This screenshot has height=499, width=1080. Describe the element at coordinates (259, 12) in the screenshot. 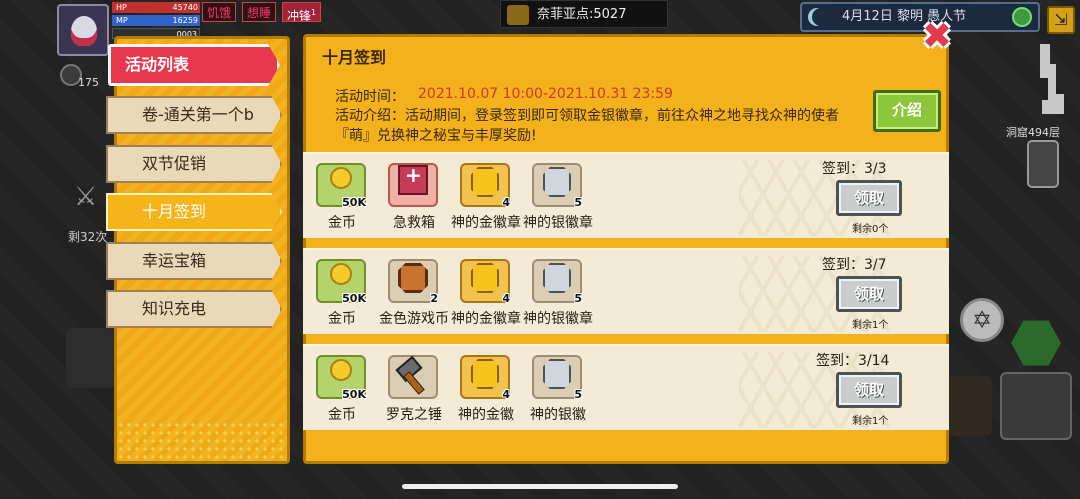

I see `status-sleepy: 想睡` at that location.